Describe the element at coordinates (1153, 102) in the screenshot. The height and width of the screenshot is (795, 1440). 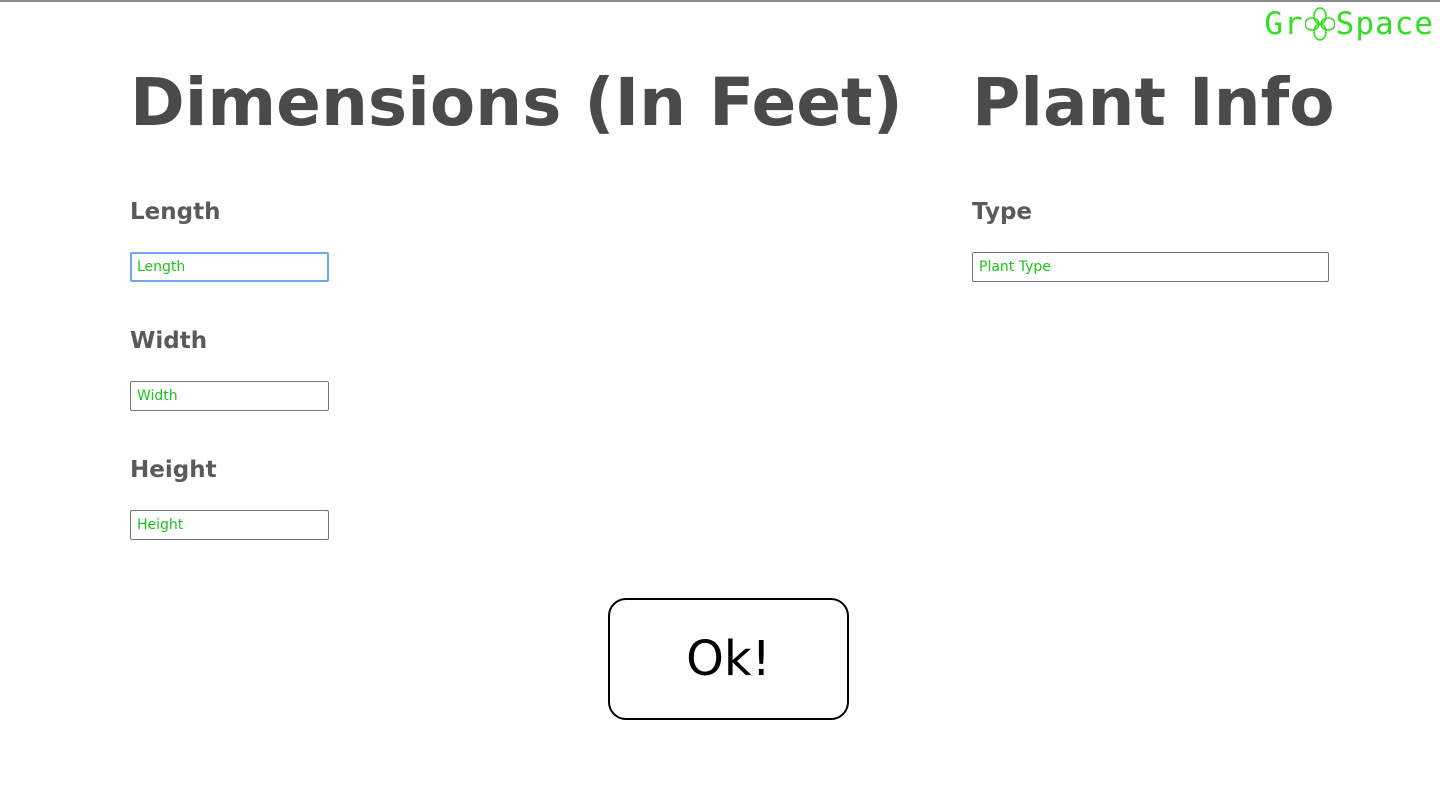
I see `plant-info-title: Plant Info` at that location.